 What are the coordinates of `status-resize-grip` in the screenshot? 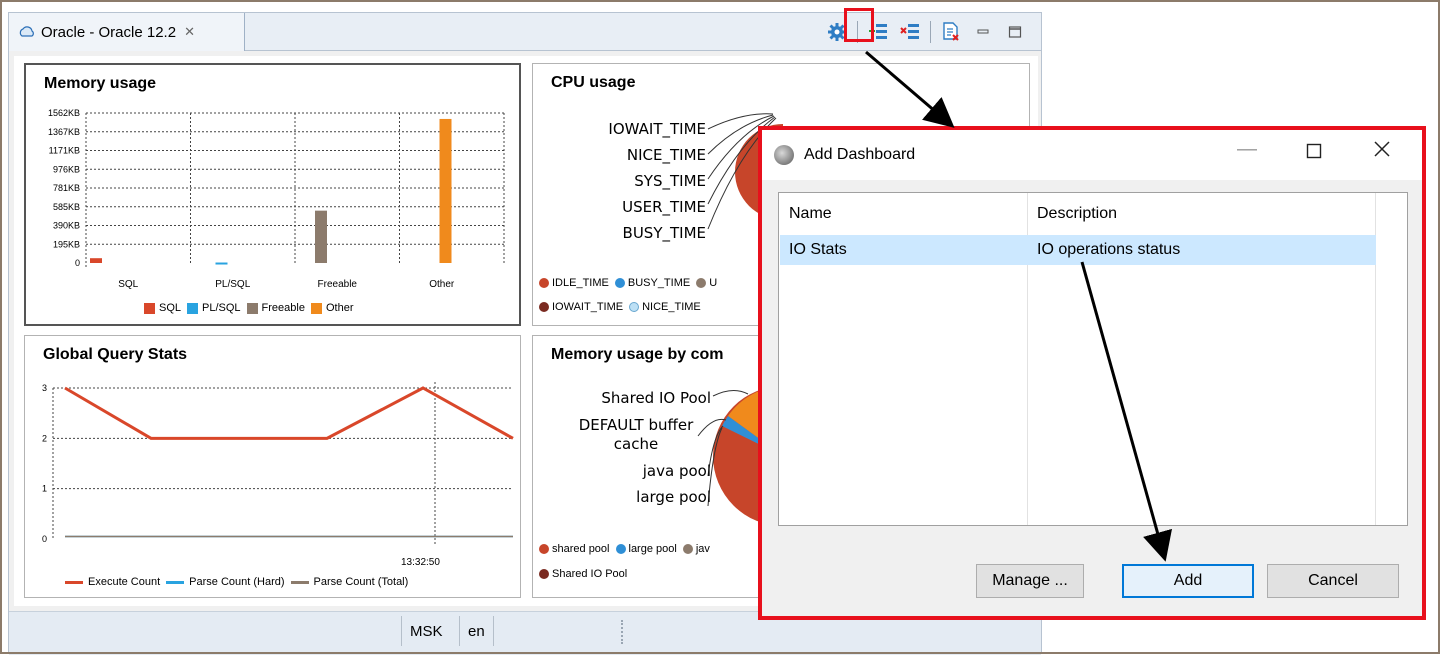 It's located at (622, 632).